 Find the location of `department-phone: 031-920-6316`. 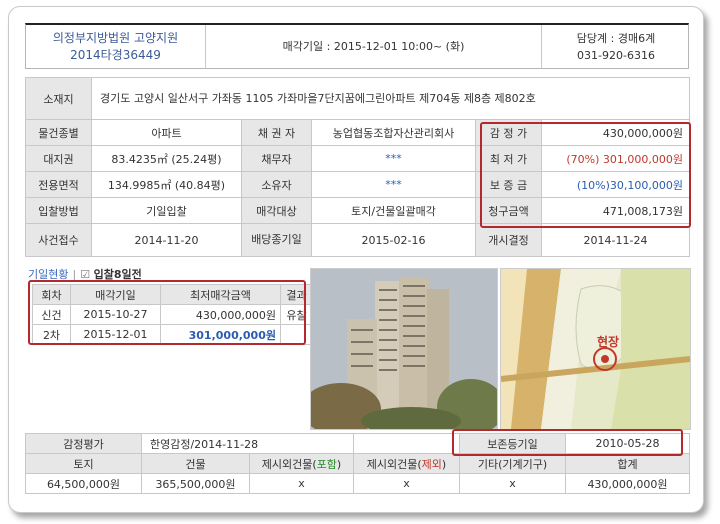

department-phone: 031-920-6316 is located at coordinates (616, 55).